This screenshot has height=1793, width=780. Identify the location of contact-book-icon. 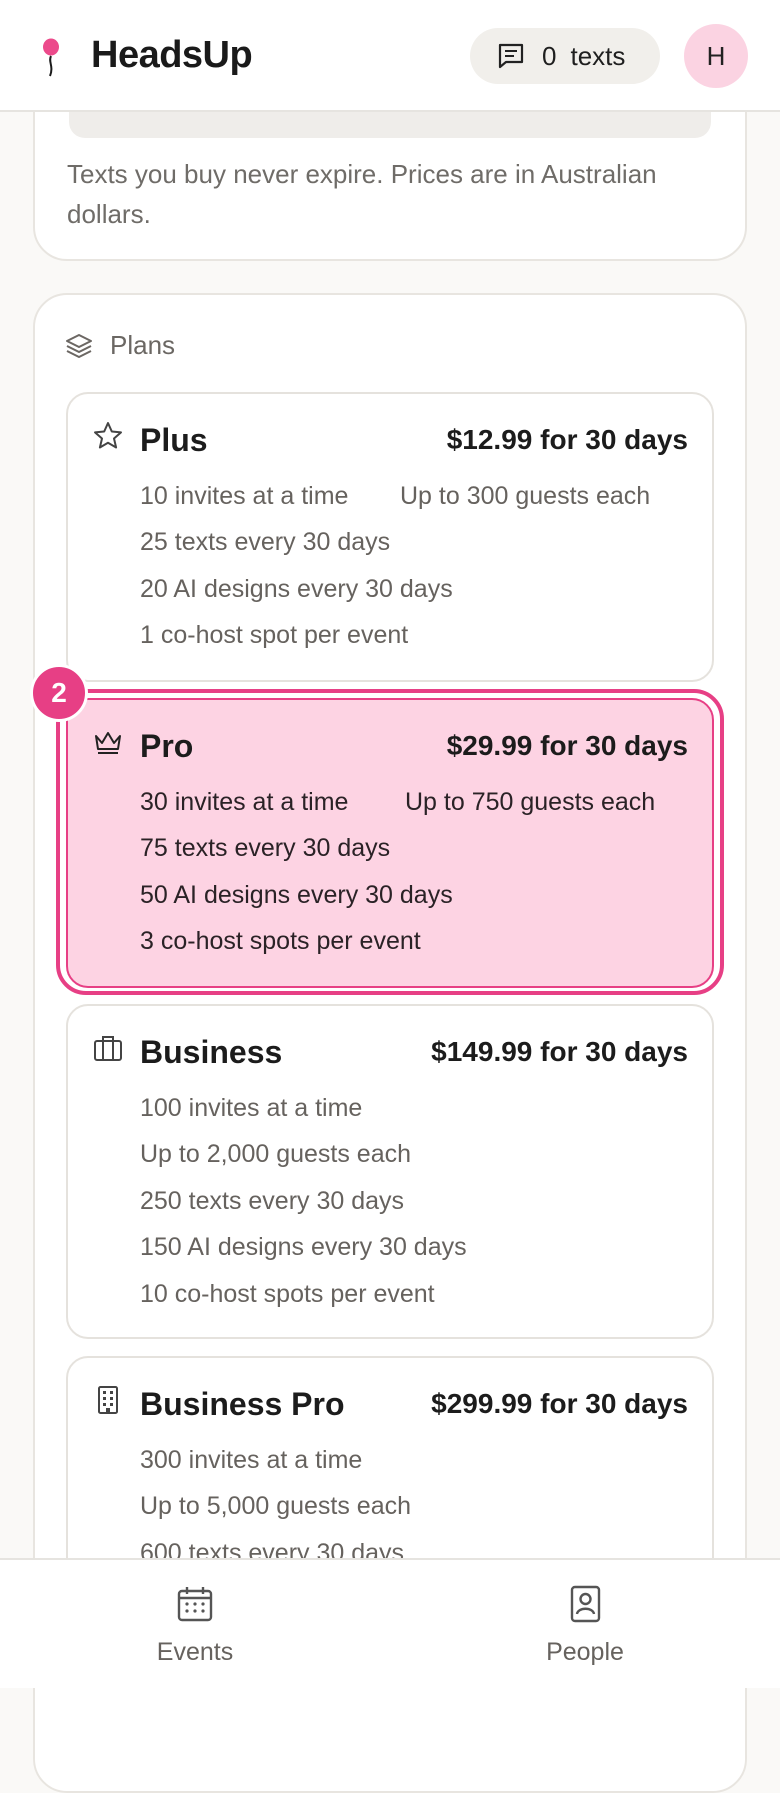
(585, 1604).